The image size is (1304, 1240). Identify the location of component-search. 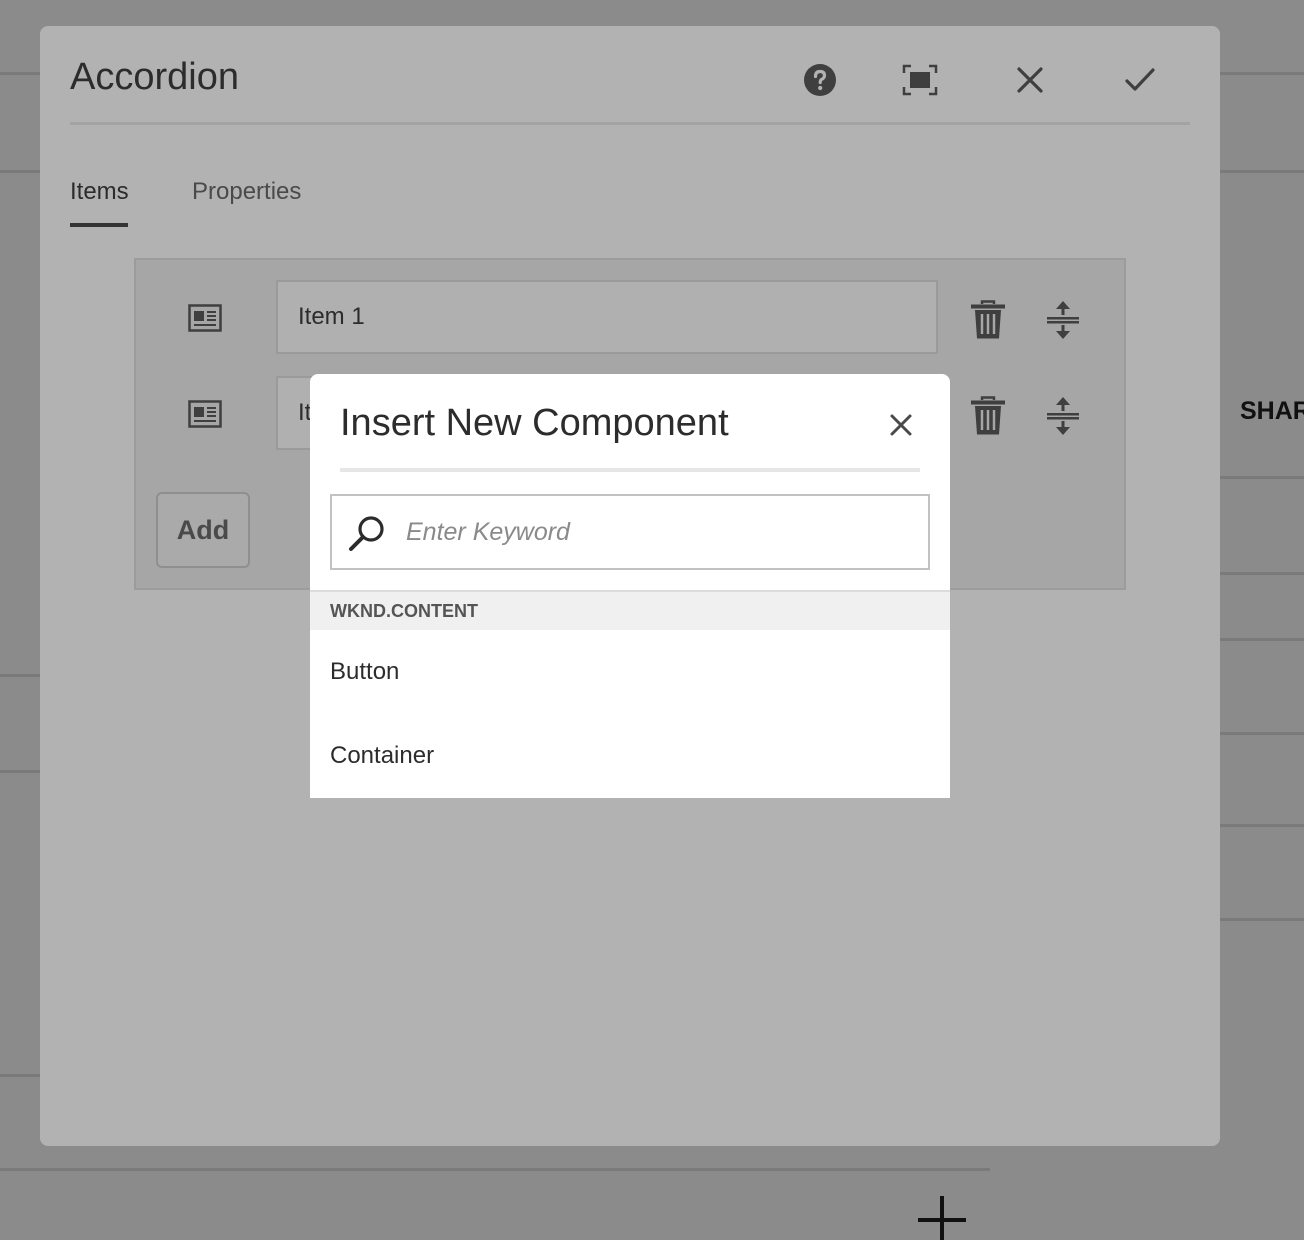
(630, 532).